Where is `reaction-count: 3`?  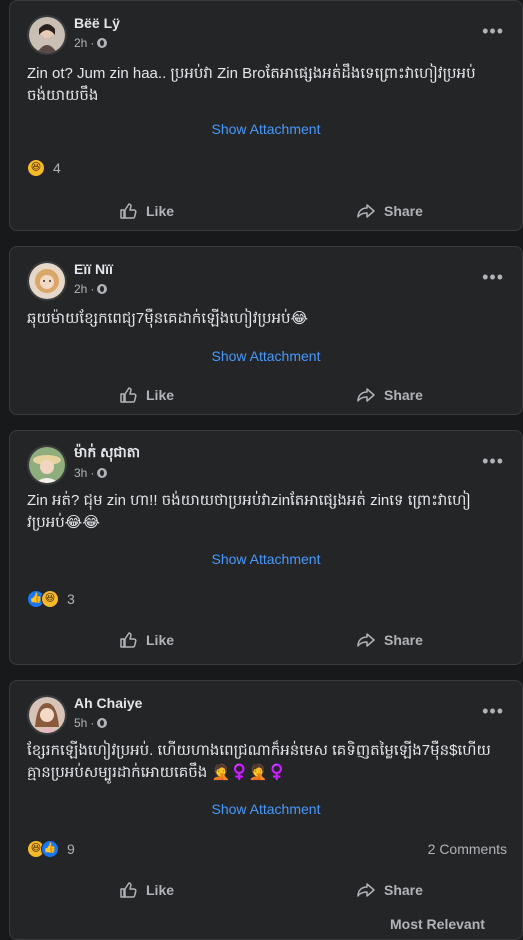 reaction-count: 3 is located at coordinates (71, 599).